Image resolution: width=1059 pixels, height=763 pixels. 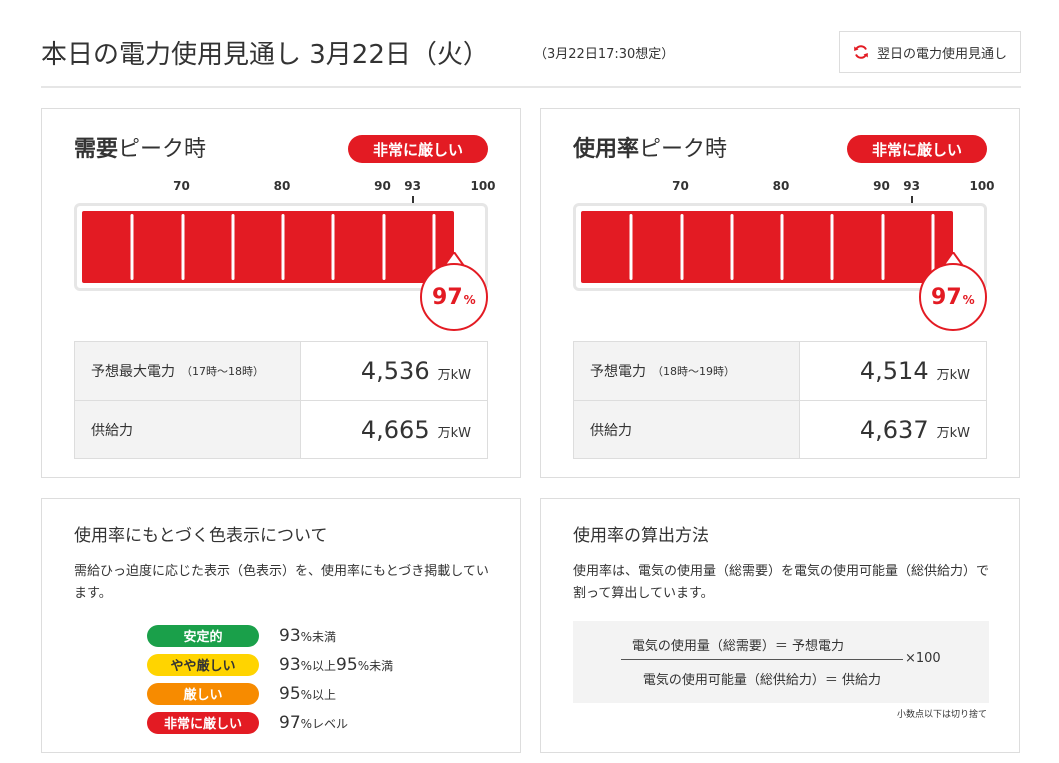 What do you see at coordinates (923, 658) in the screenshot?
I see `formula-multiplier: ×100` at bounding box center [923, 658].